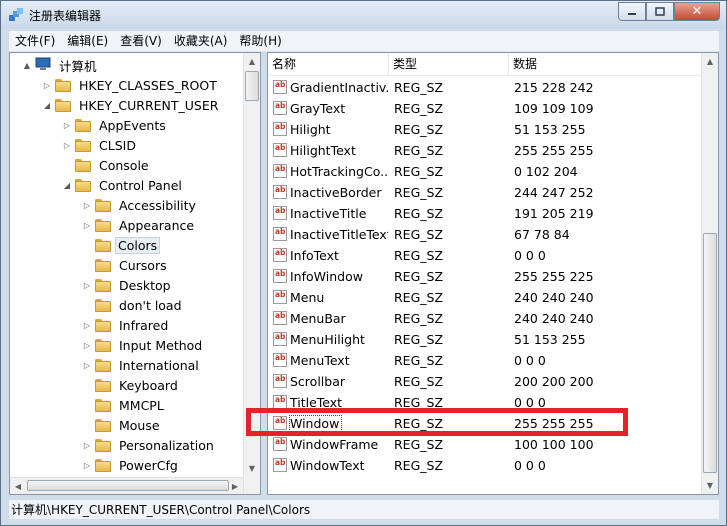 The height and width of the screenshot is (526, 727). I want to click on value-name: InfoText, so click(314, 255).